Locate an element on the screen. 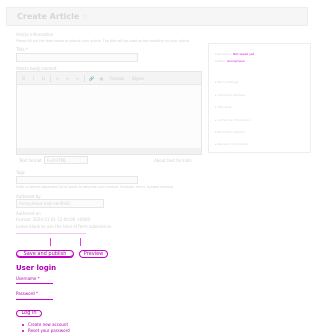  tags-input is located at coordinates (77, 180).